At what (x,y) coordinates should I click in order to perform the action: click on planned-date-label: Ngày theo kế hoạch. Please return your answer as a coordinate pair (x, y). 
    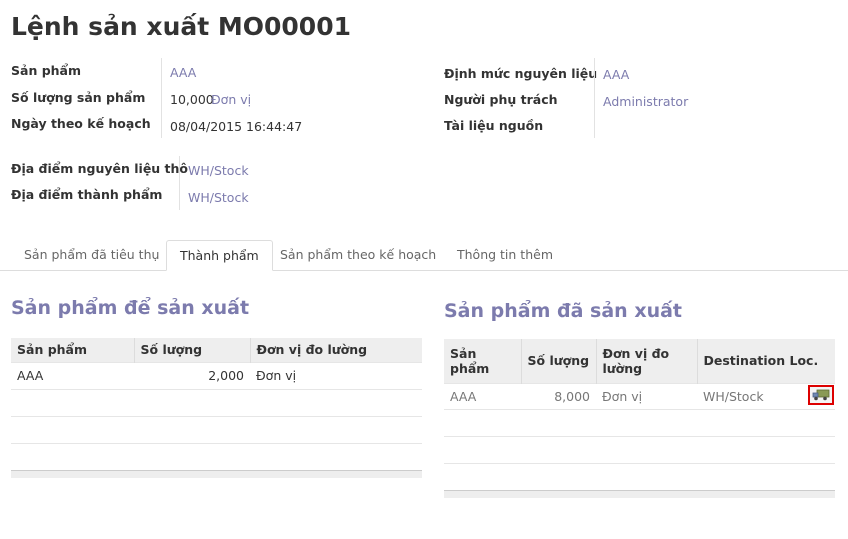
    Looking at the image, I should click on (81, 123).